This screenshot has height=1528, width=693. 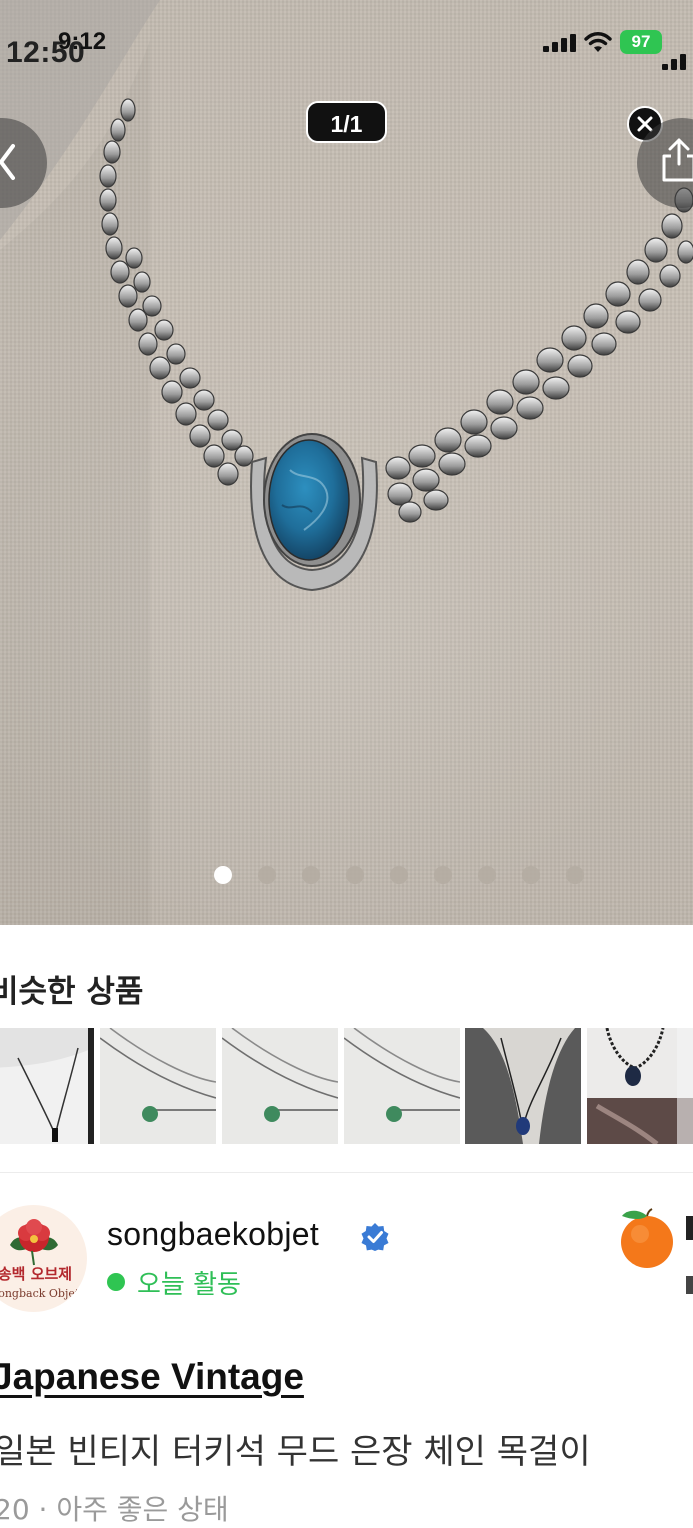 I want to click on camellia-logo-icon, so click(x=34, y=1242).